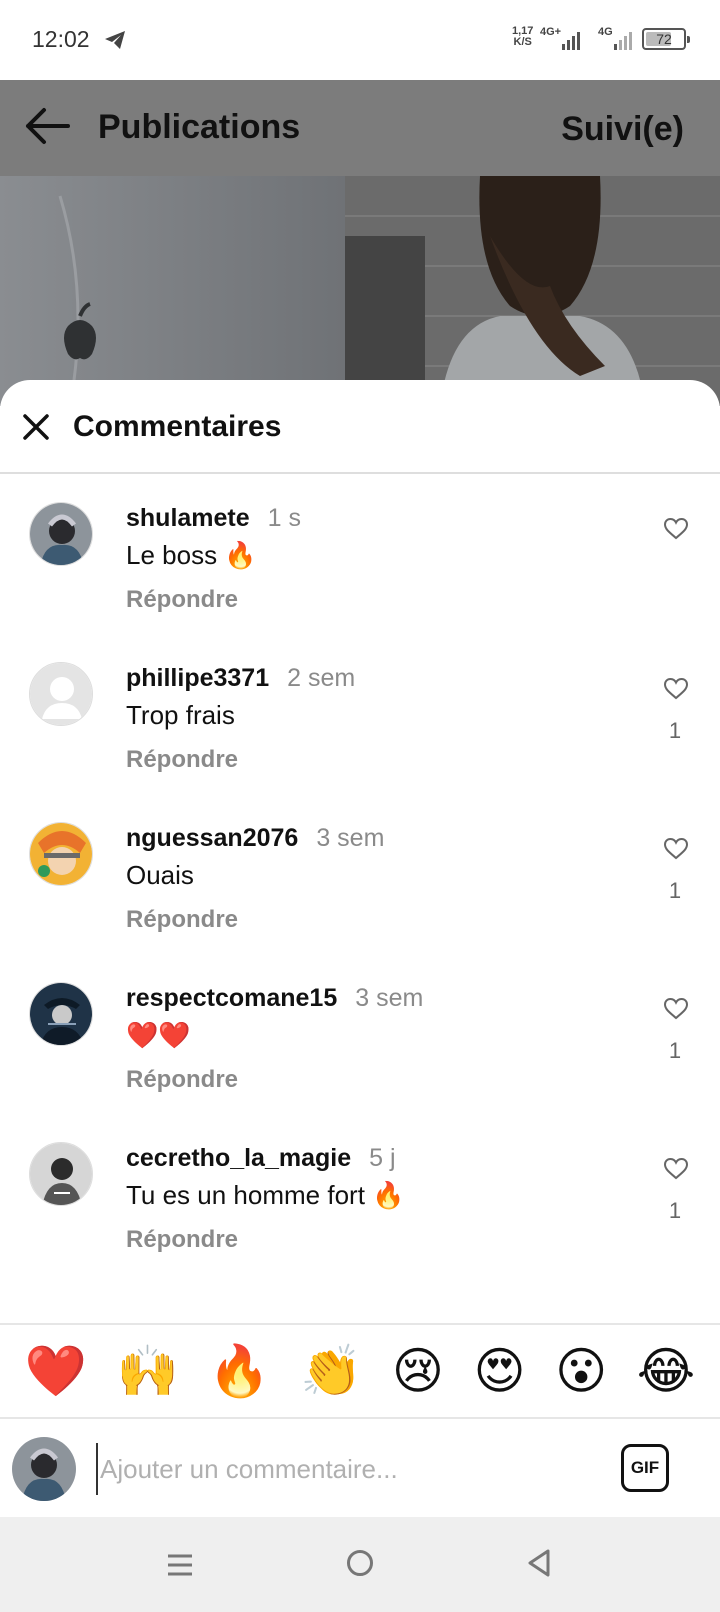 The image size is (720, 1612). Describe the element at coordinates (231, 998) in the screenshot. I see `comment-username: respectcomane15` at that location.